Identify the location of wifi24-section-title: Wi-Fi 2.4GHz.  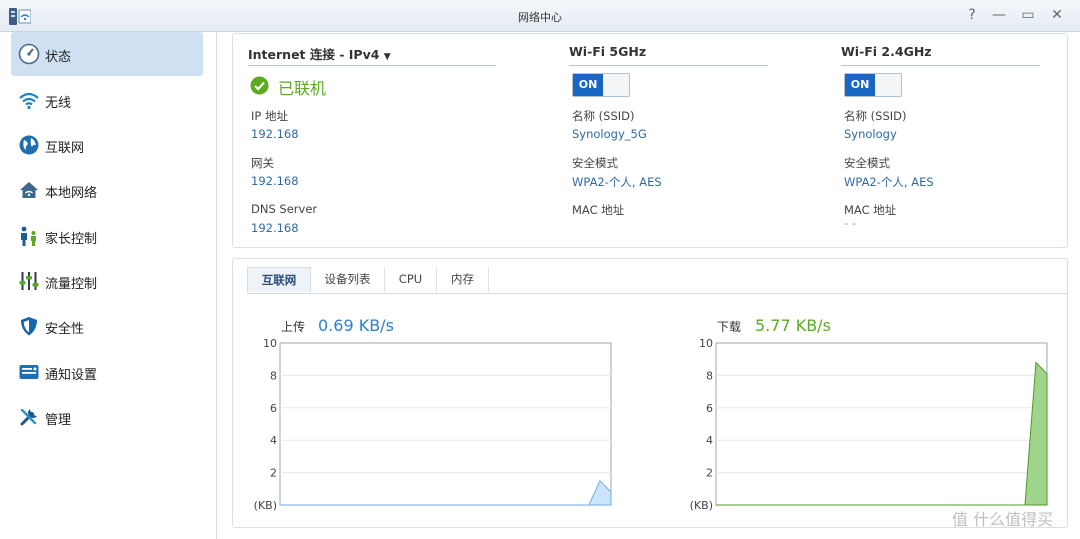
(886, 51).